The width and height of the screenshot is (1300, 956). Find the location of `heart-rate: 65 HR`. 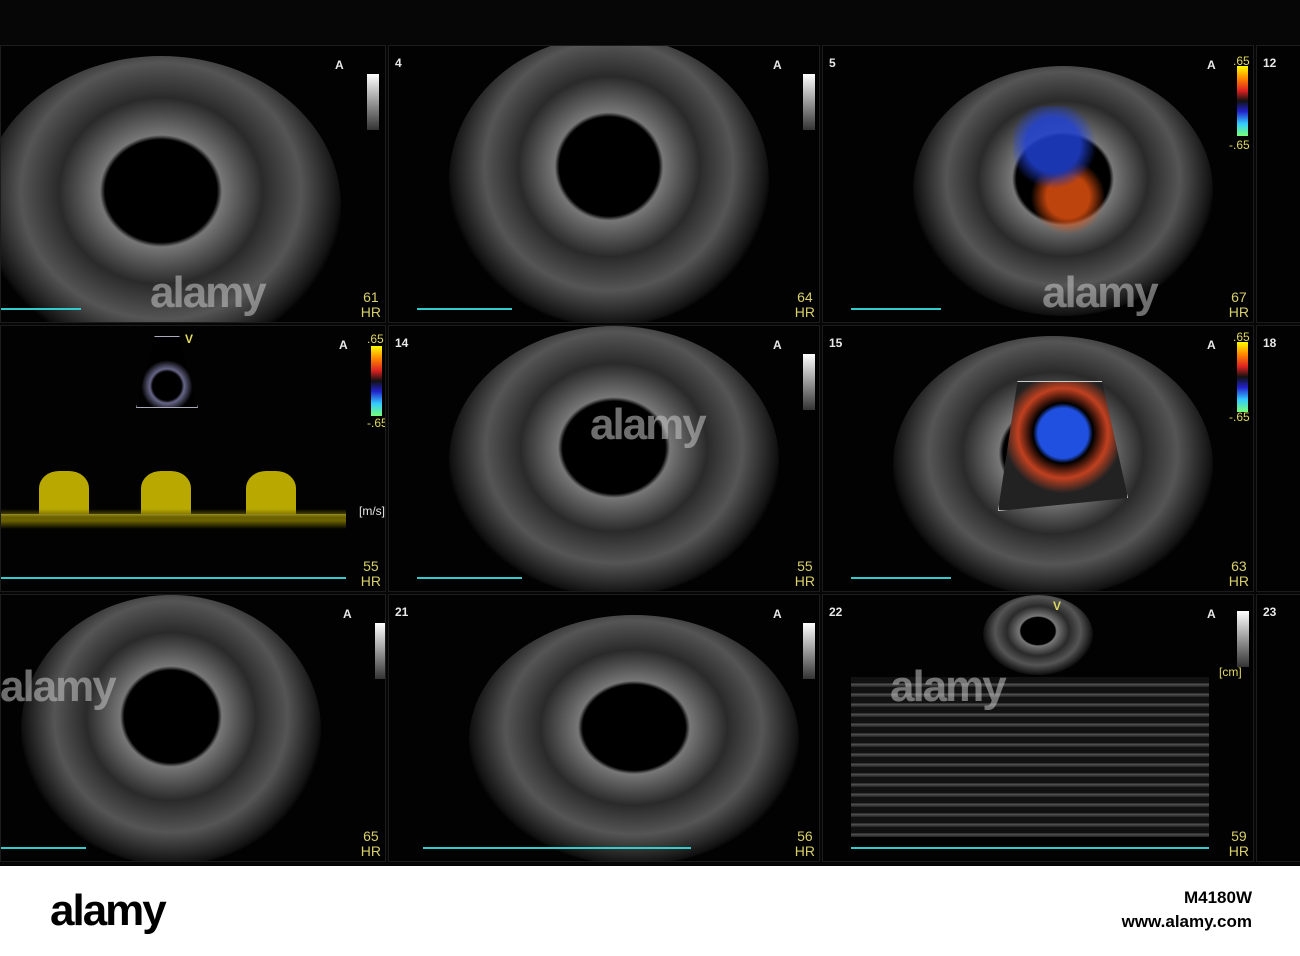

heart-rate: 65 HR is located at coordinates (370, 843).